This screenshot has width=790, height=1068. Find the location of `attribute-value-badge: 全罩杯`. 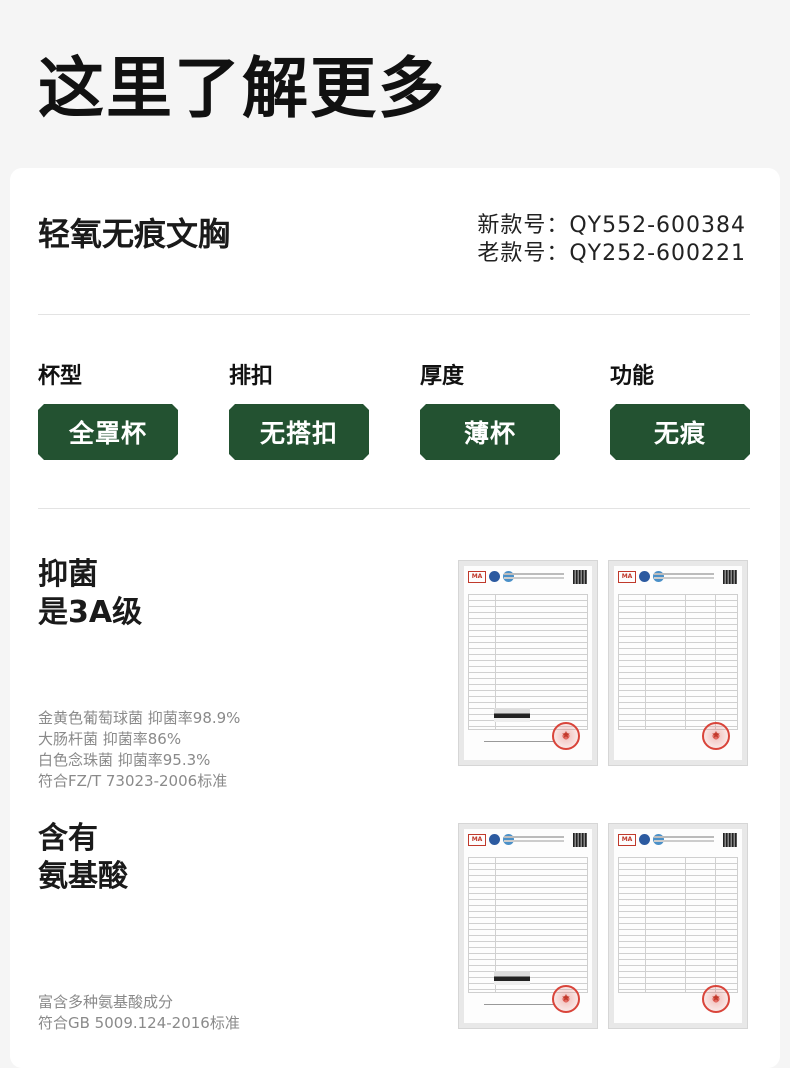

attribute-value-badge: 全罩杯 is located at coordinates (108, 432).